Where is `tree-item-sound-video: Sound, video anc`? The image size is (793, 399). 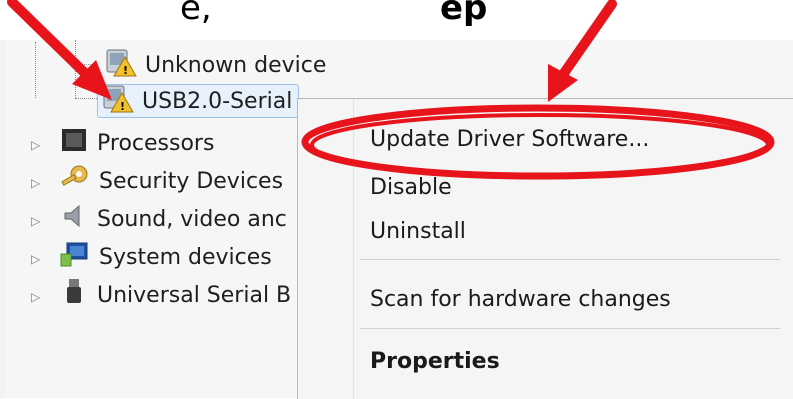 tree-item-sound-video: Sound, video anc is located at coordinates (173, 219).